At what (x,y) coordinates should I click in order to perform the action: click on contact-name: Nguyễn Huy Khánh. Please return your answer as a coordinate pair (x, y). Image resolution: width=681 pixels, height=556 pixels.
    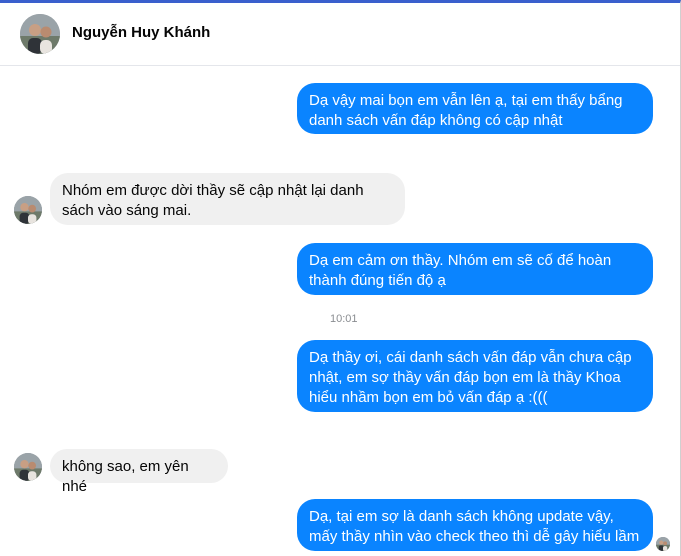
    Looking at the image, I should click on (141, 32).